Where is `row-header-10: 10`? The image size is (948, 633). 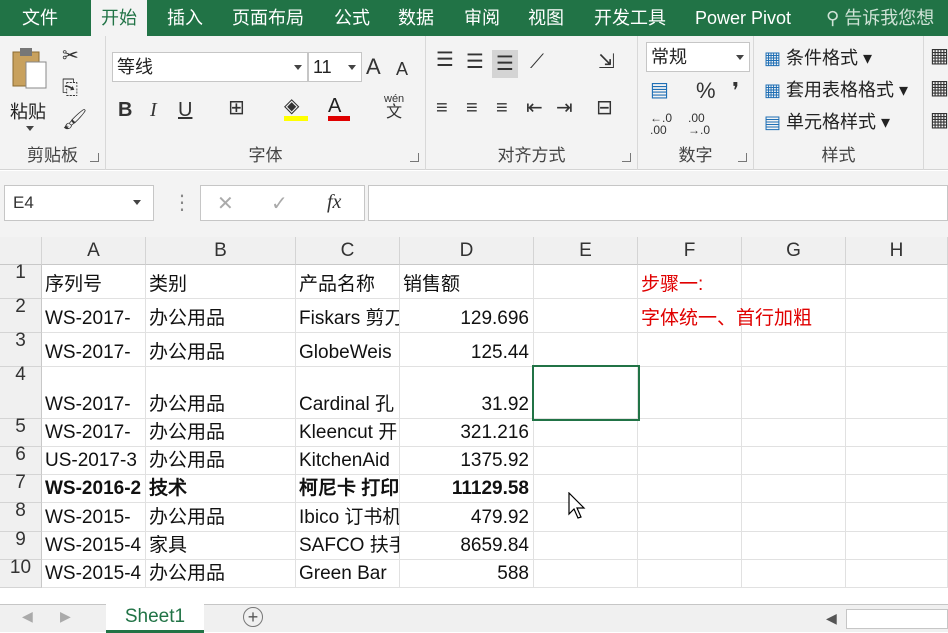 row-header-10: 10 is located at coordinates (21, 572).